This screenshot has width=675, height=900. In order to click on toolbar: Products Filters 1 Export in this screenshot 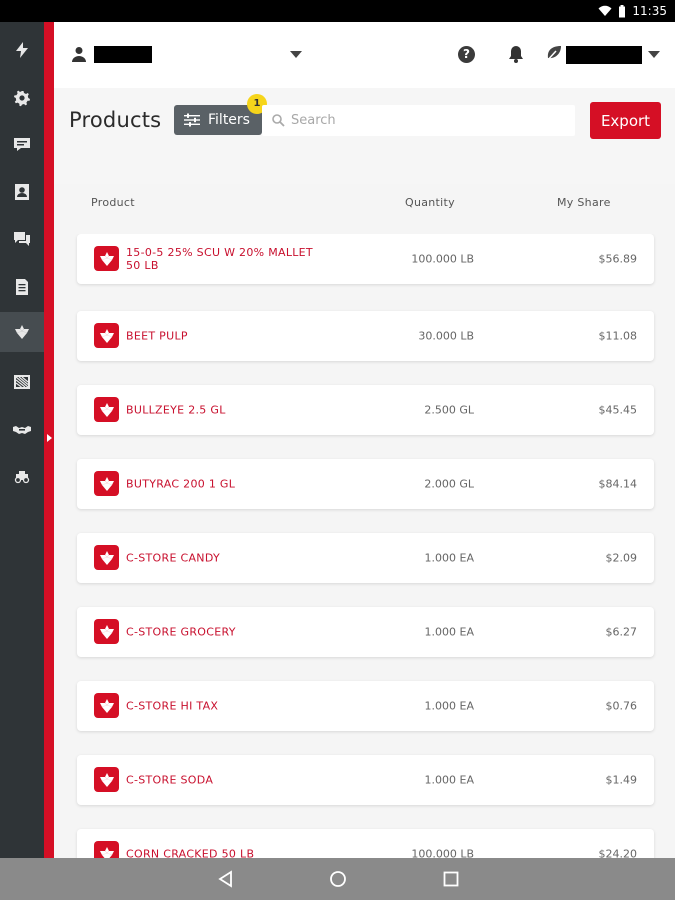, I will do `click(364, 136)`.